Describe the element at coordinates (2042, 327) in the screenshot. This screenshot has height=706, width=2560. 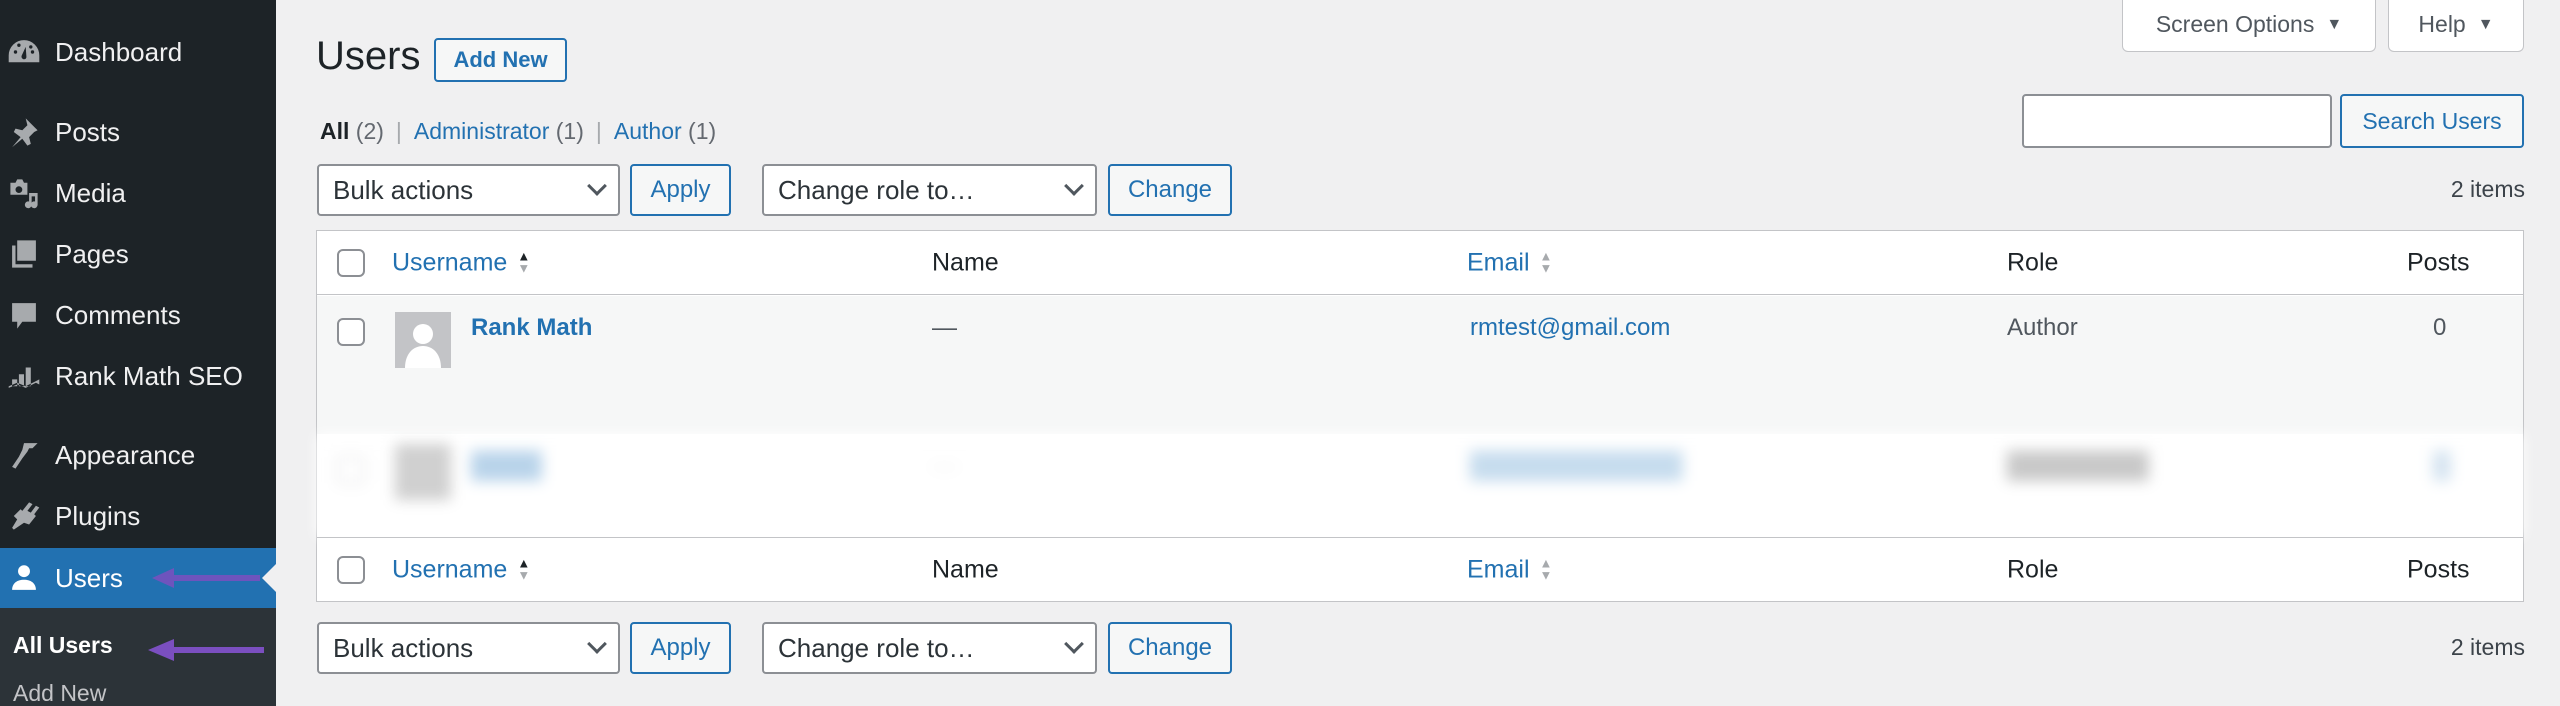
I see `user-role: Author` at that location.